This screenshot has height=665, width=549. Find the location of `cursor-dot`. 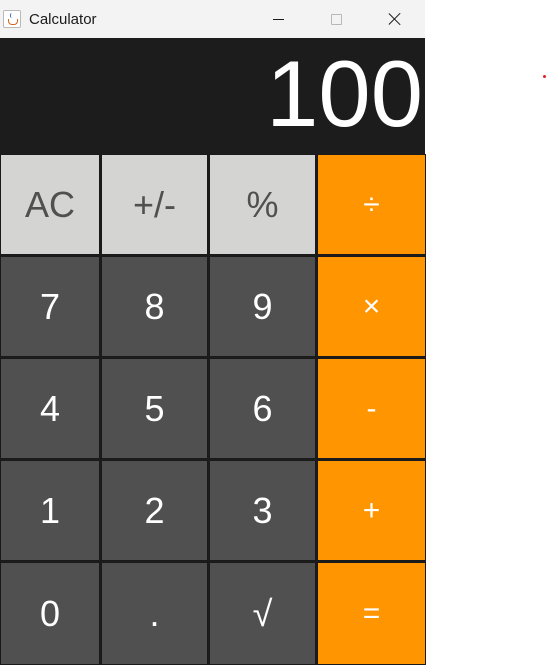

cursor-dot is located at coordinates (544, 76).